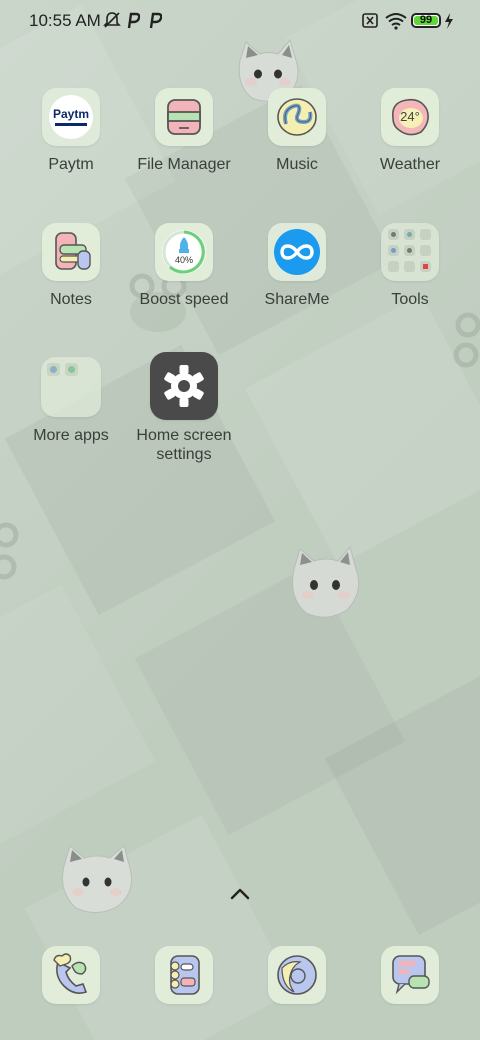 The image size is (480, 1040). I want to click on app-paytm: Paytm Paytm, so click(71, 131).